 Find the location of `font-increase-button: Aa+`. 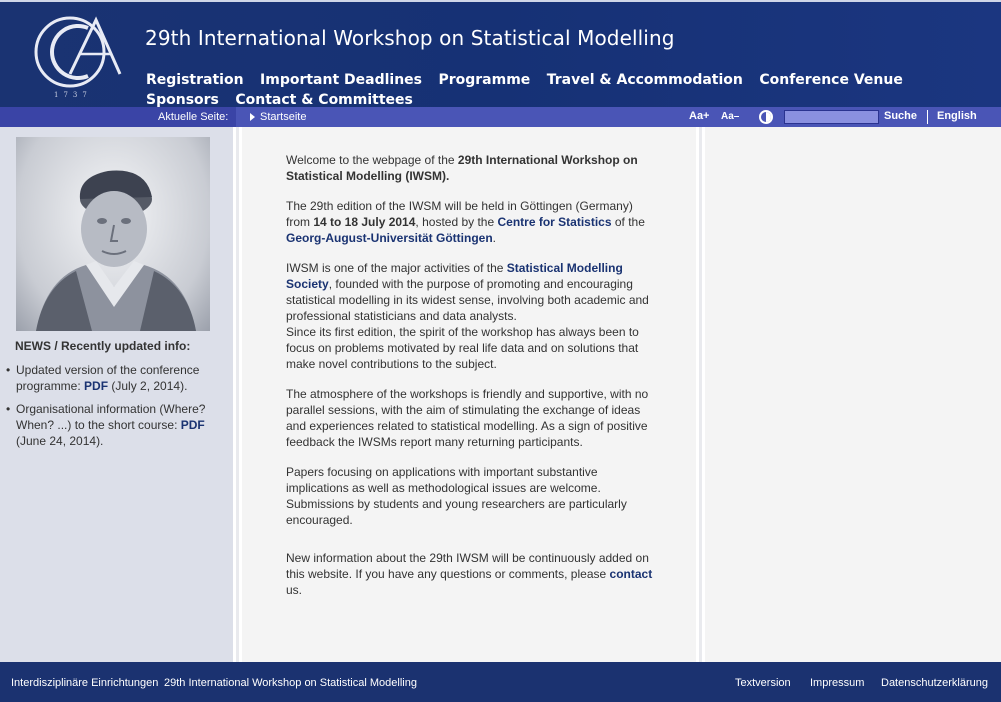

font-increase-button: Aa+ is located at coordinates (699, 116).